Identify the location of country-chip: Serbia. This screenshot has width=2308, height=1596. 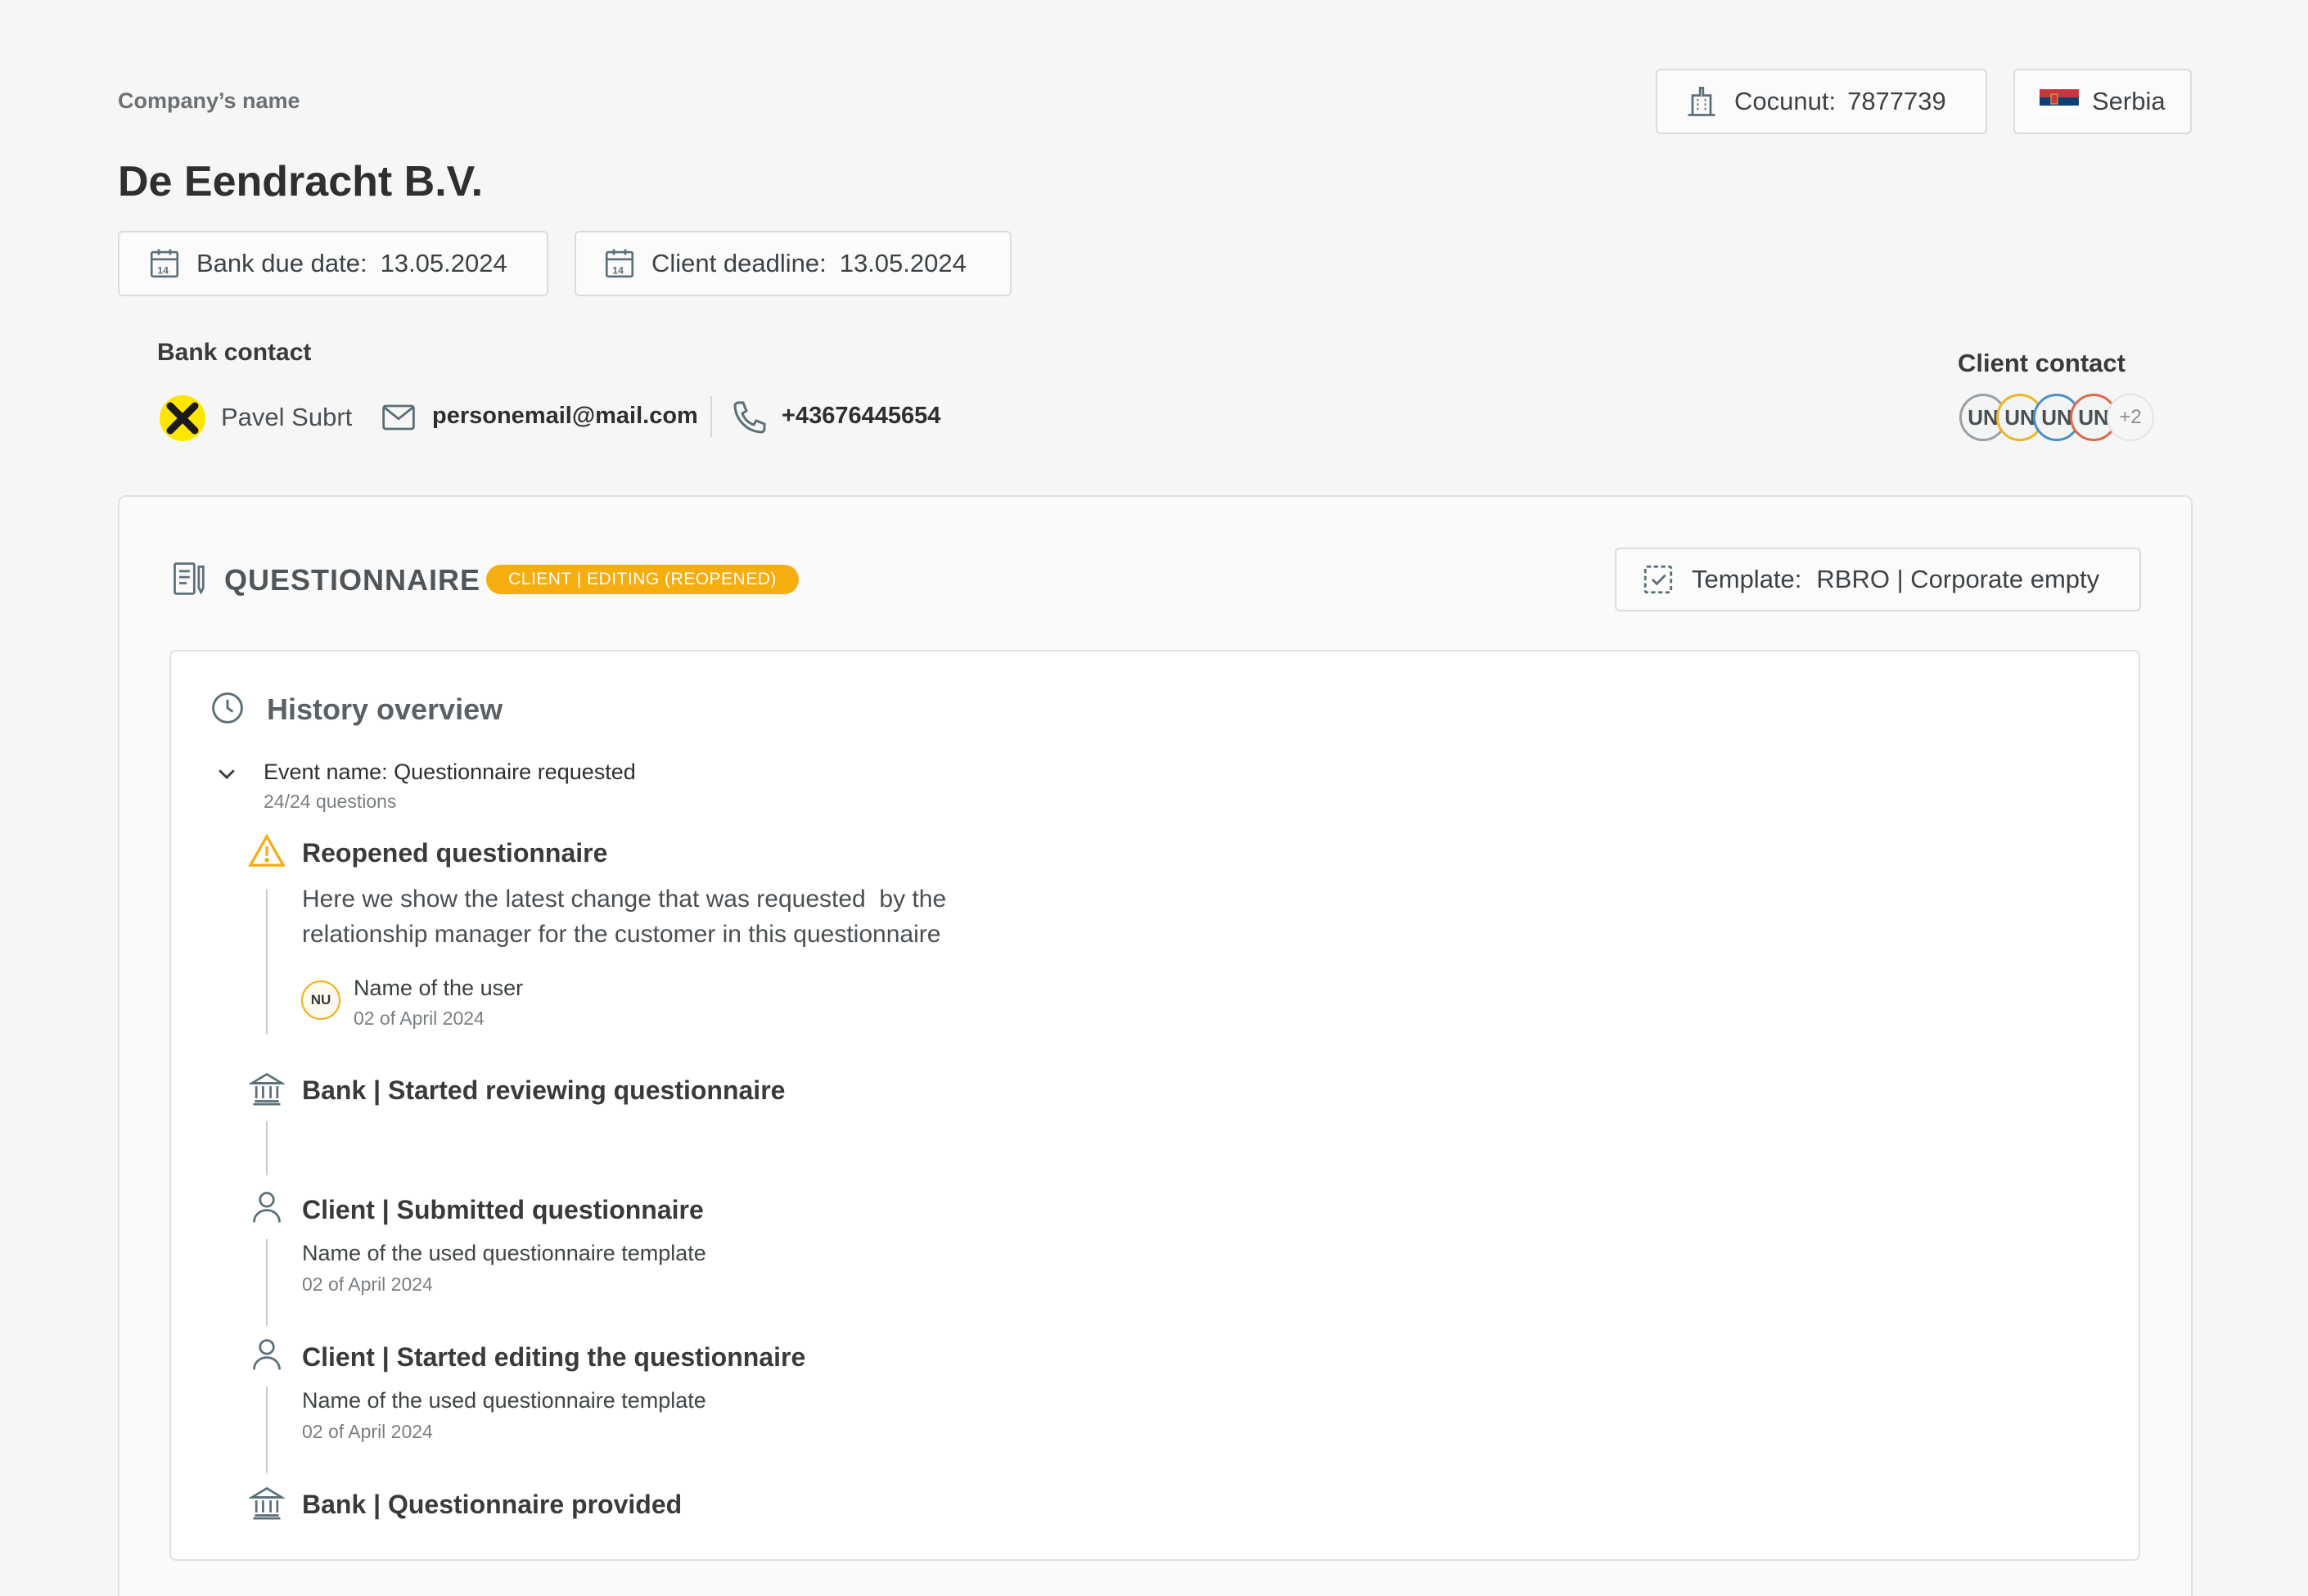
(2102, 101).